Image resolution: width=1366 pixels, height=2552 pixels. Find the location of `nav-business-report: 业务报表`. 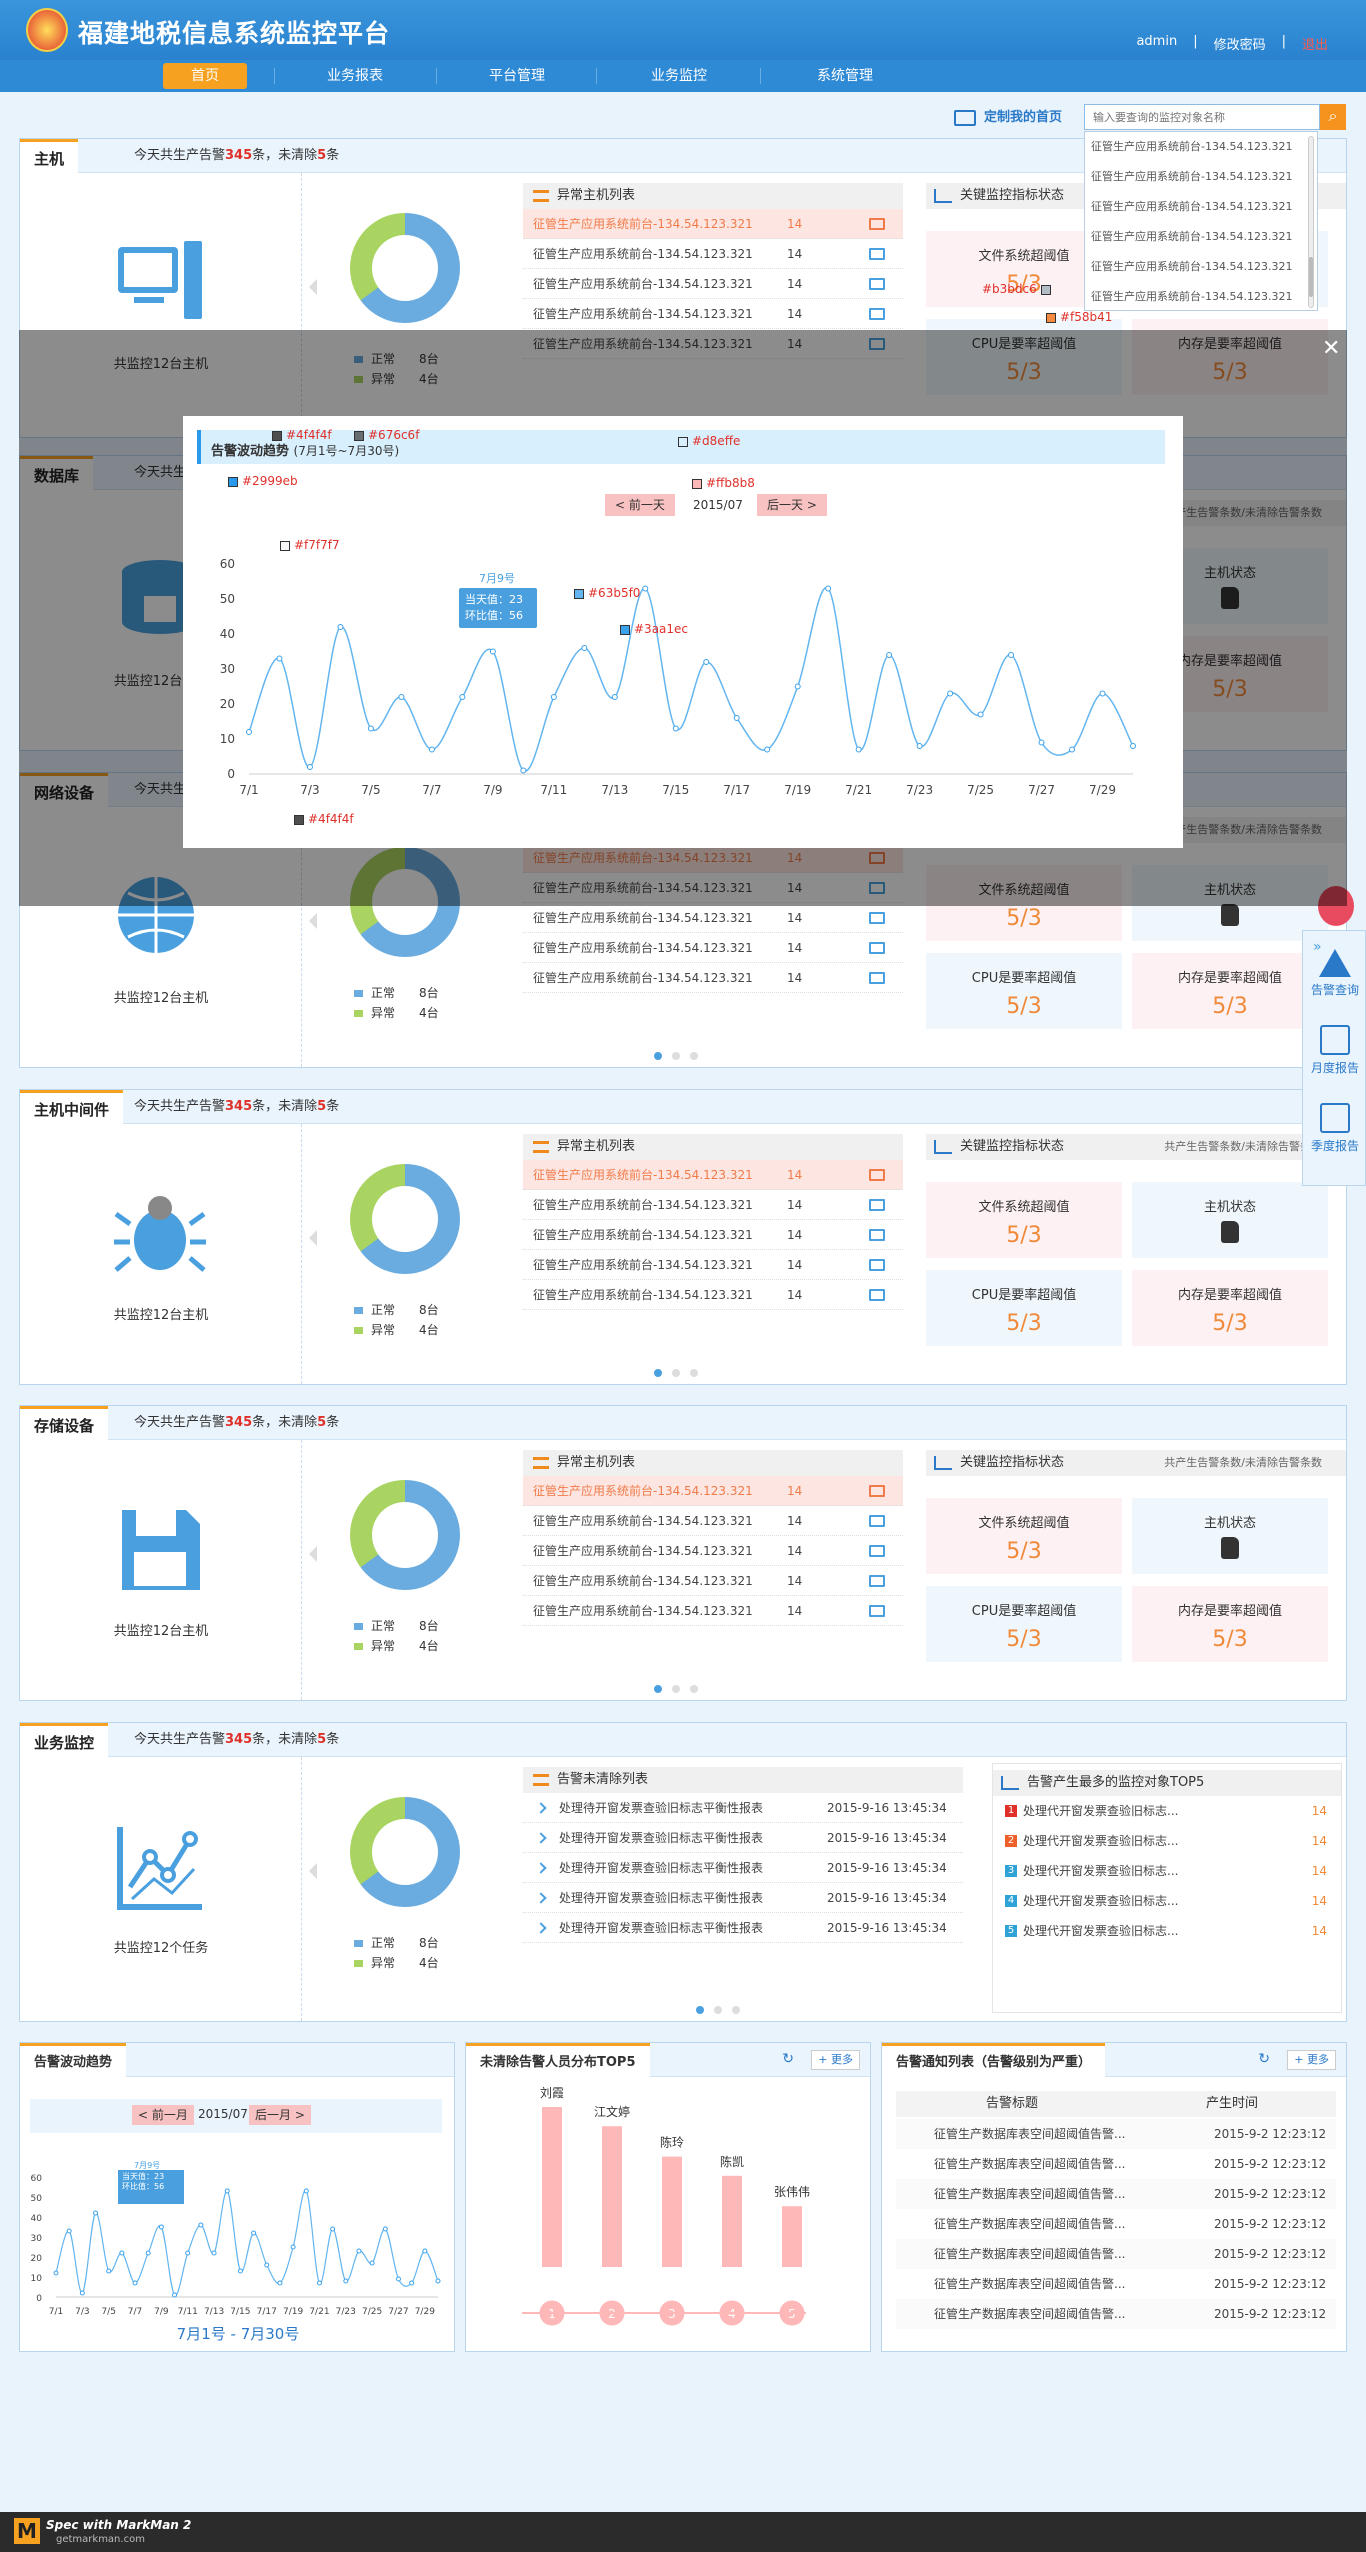

nav-business-report: 业务报表 is located at coordinates (355, 76).